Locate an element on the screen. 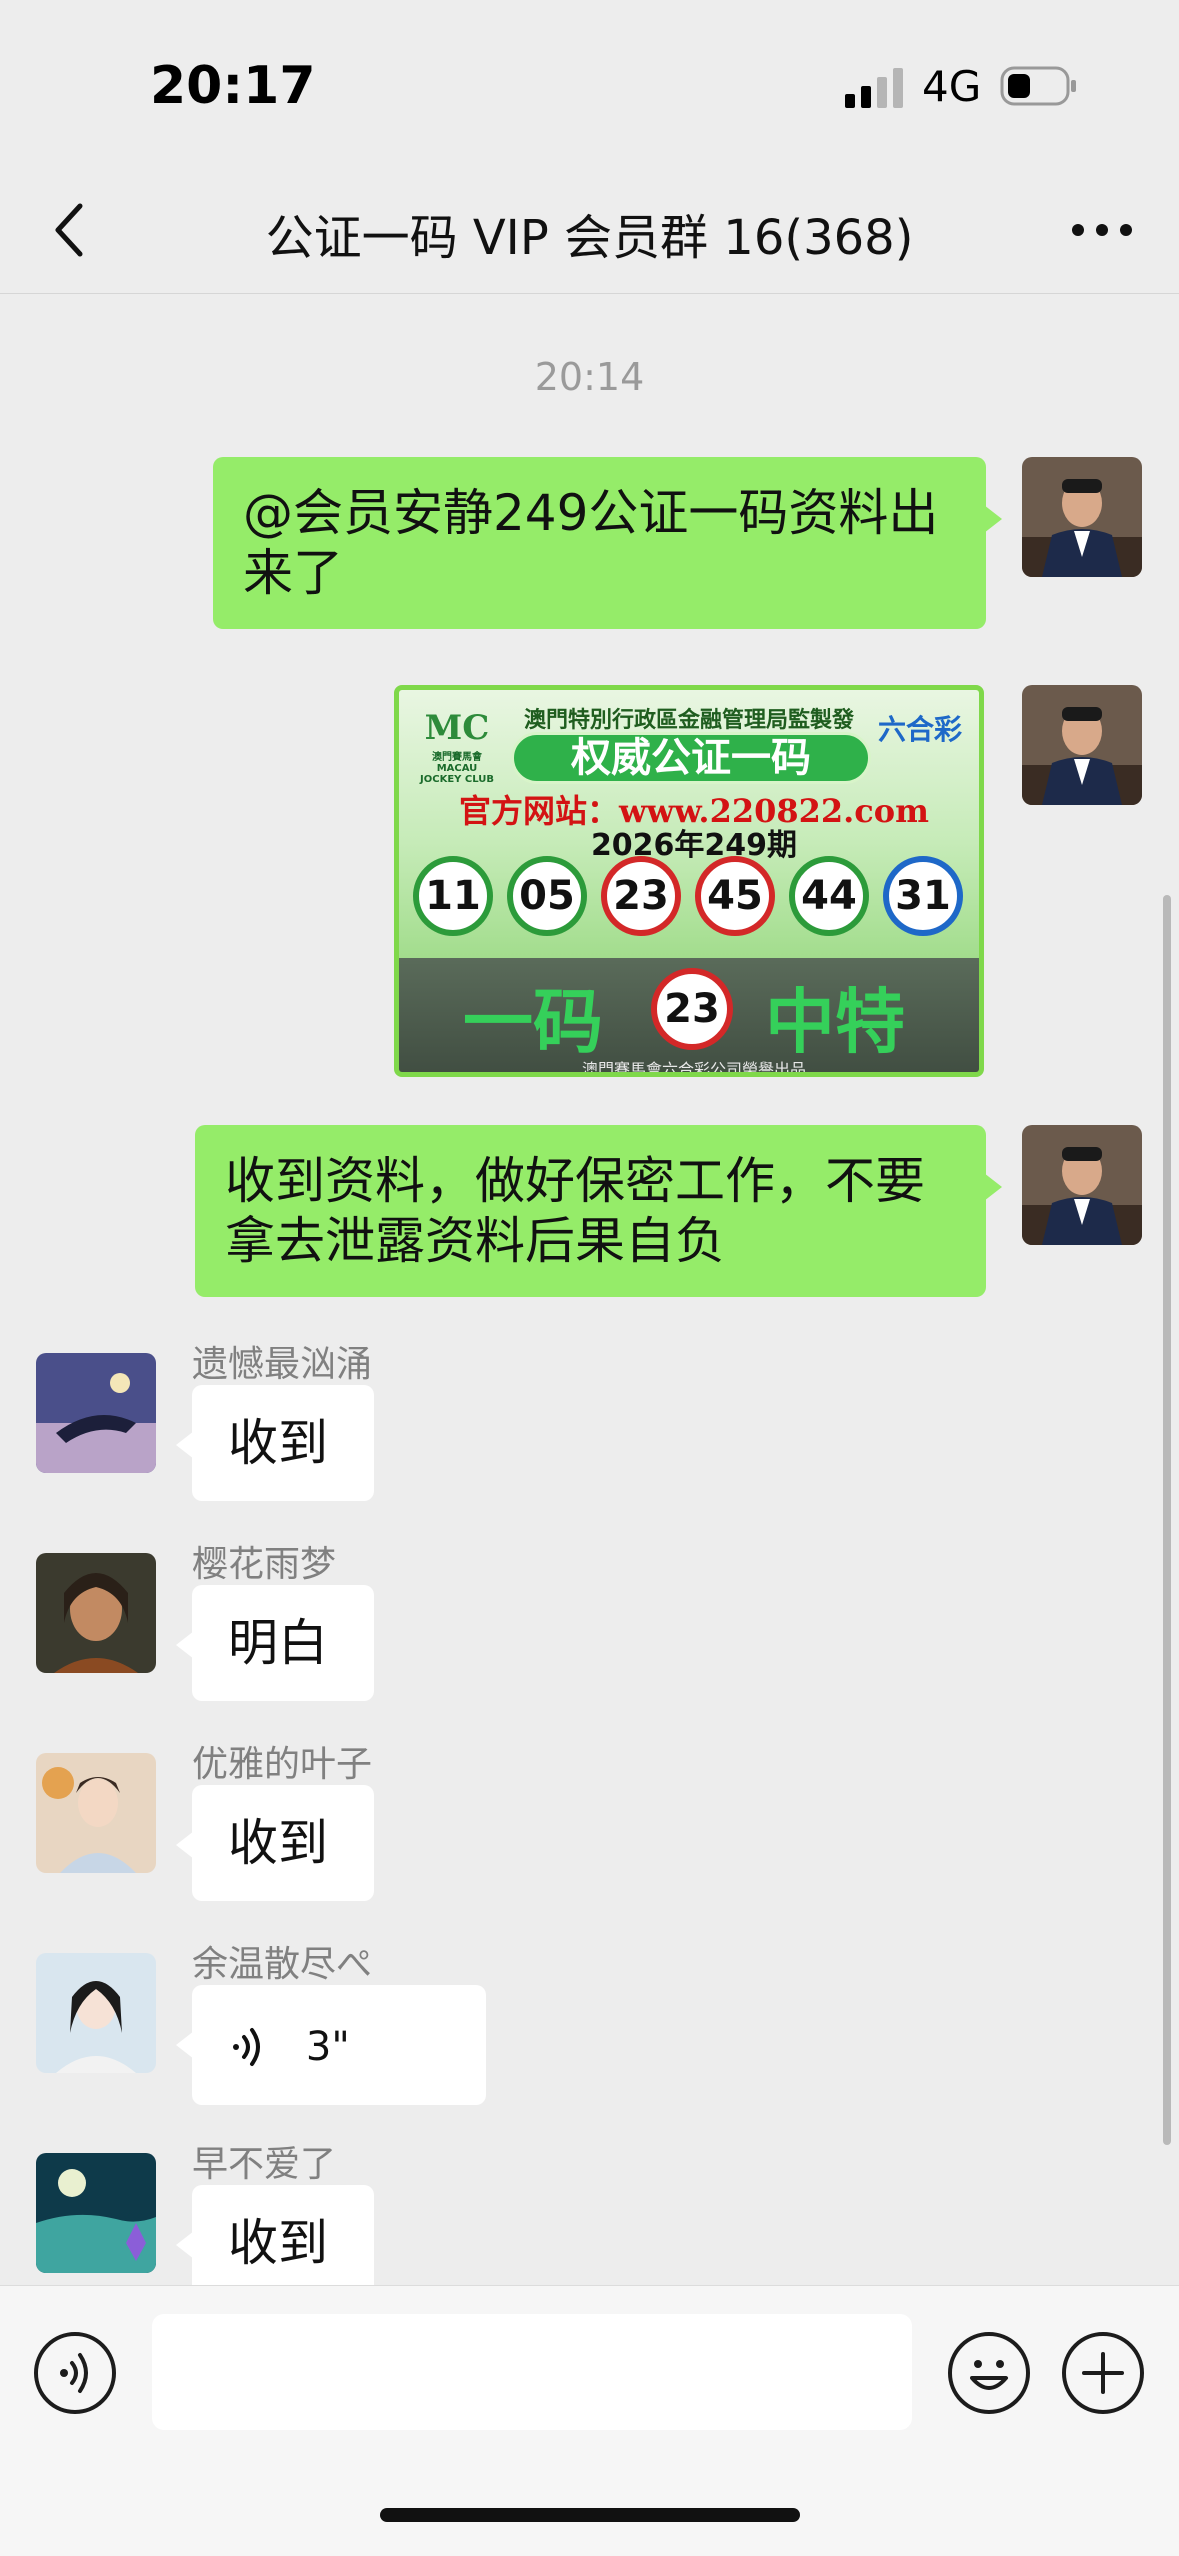  network-label: 4G is located at coordinates (952, 86).